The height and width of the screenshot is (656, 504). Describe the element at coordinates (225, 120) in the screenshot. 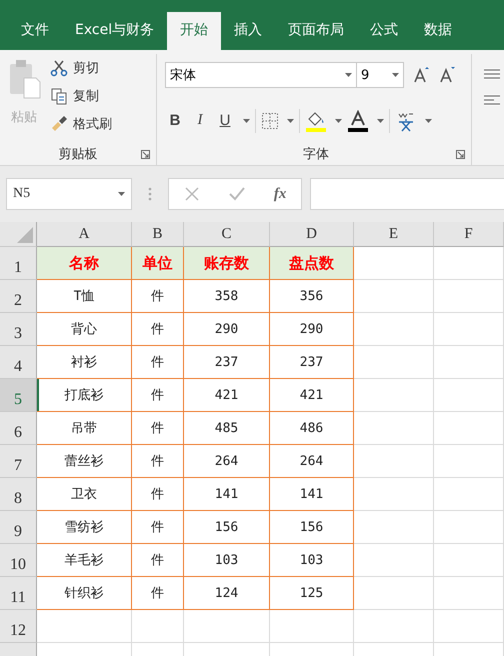

I see `underline-button: U` at that location.